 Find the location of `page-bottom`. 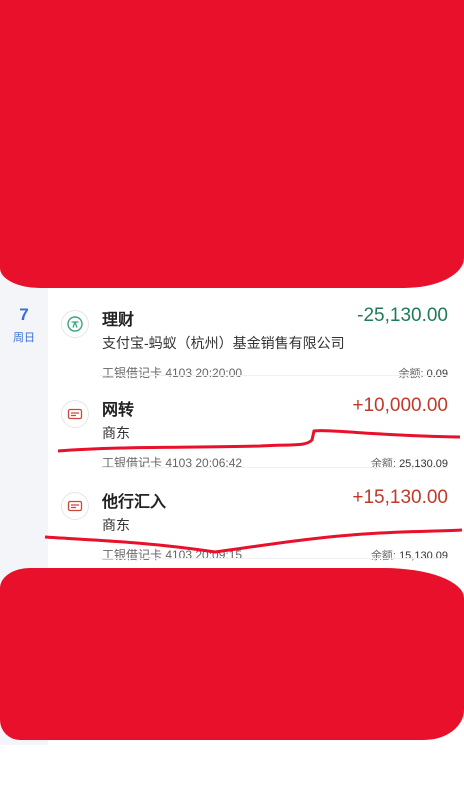

page-bottom is located at coordinates (232, 772).